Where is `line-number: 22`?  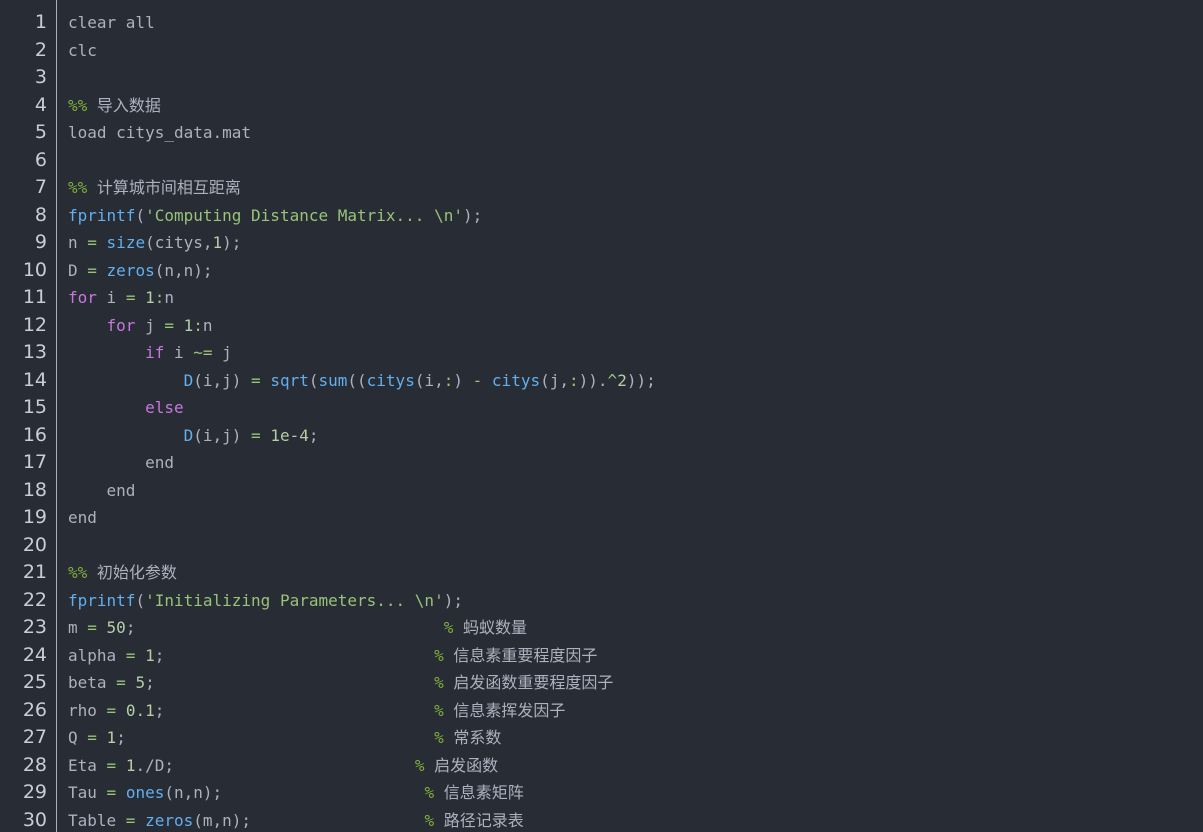 line-number: 22 is located at coordinates (34, 599).